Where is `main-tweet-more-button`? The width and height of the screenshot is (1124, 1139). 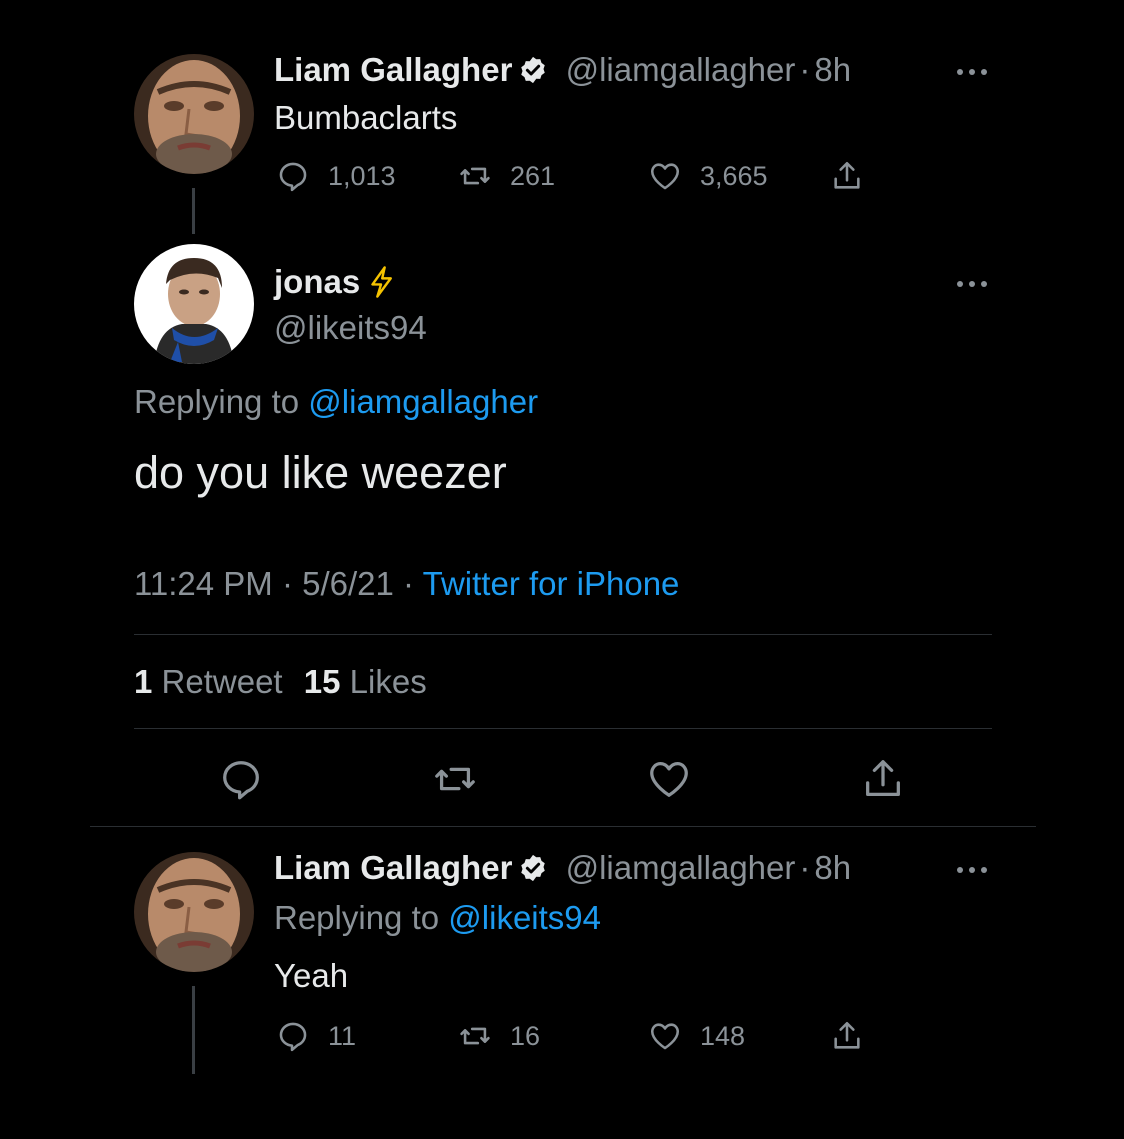 main-tweet-more-button is located at coordinates (972, 284).